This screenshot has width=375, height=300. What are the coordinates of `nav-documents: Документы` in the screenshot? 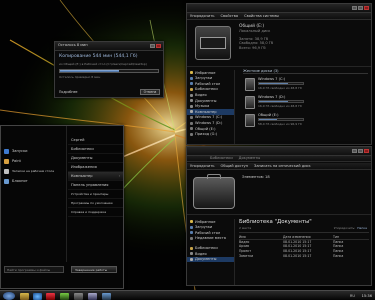 It's located at (210, 259).